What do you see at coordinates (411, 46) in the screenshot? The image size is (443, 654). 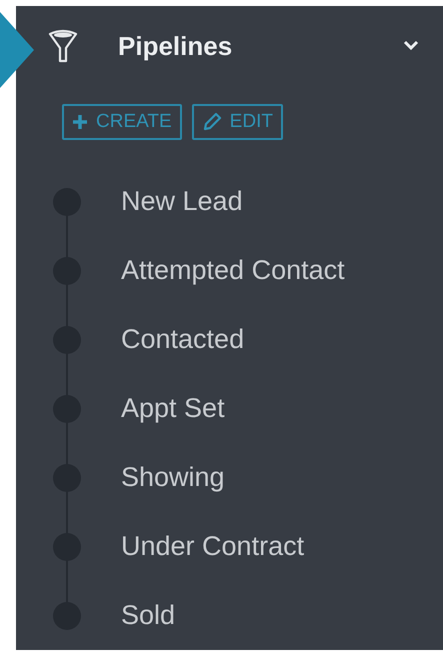 I see `chevron-icon` at bounding box center [411, 46].